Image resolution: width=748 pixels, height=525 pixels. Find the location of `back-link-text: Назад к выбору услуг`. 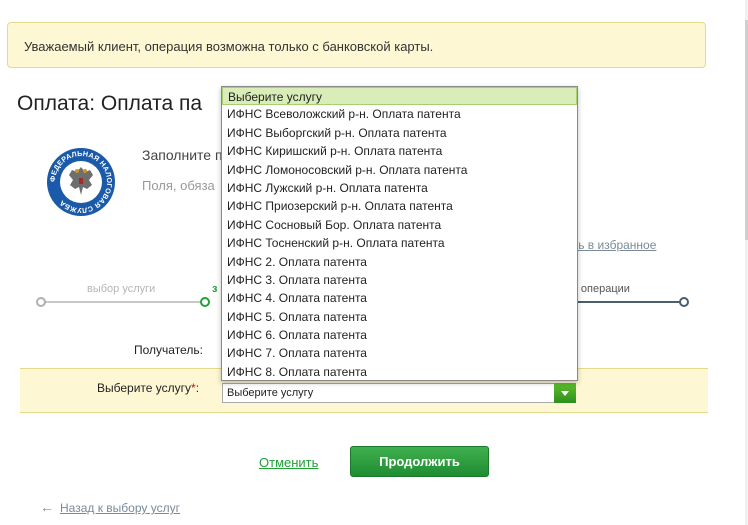

back-link-text: Назад к выбору услуг is located at coordinates (120, 508).